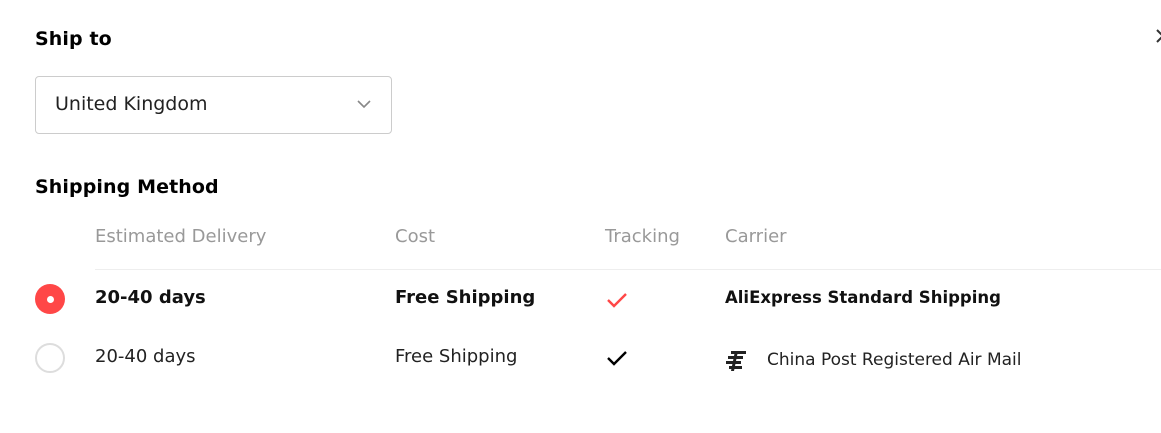  I want to click on shipping-option-radio, so click(50, 358).